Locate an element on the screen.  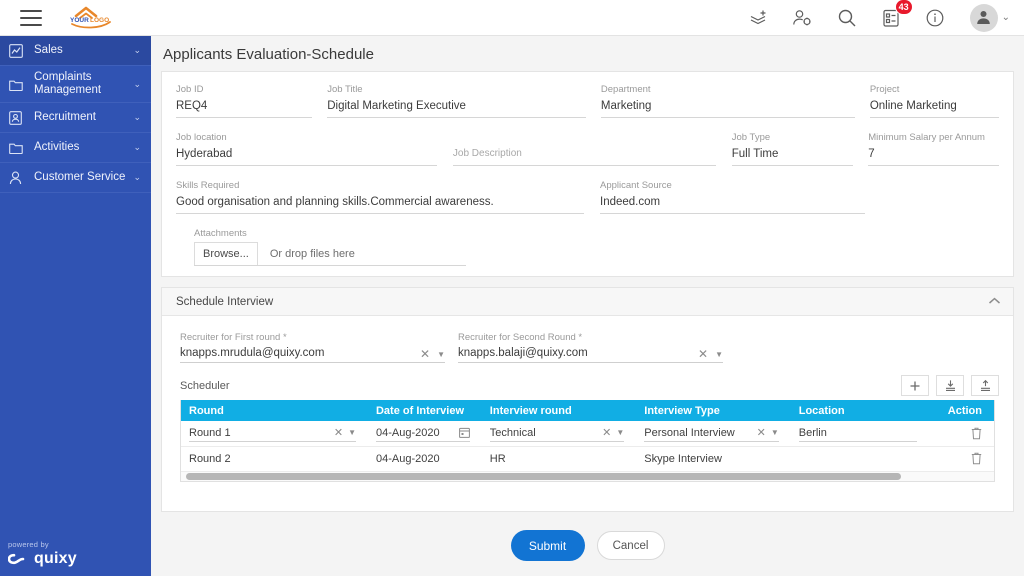
sidebar-item-activities: Activities ⌄ is located at coordinates (75, 148).